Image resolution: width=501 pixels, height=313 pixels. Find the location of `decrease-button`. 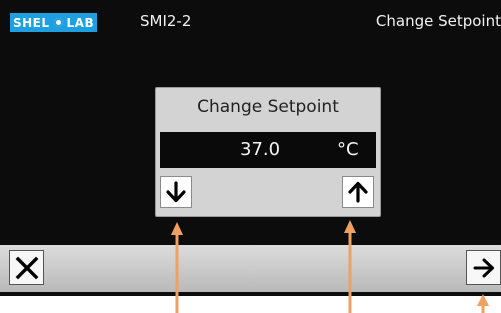

decrease-button is located at coordinates (176, 192).